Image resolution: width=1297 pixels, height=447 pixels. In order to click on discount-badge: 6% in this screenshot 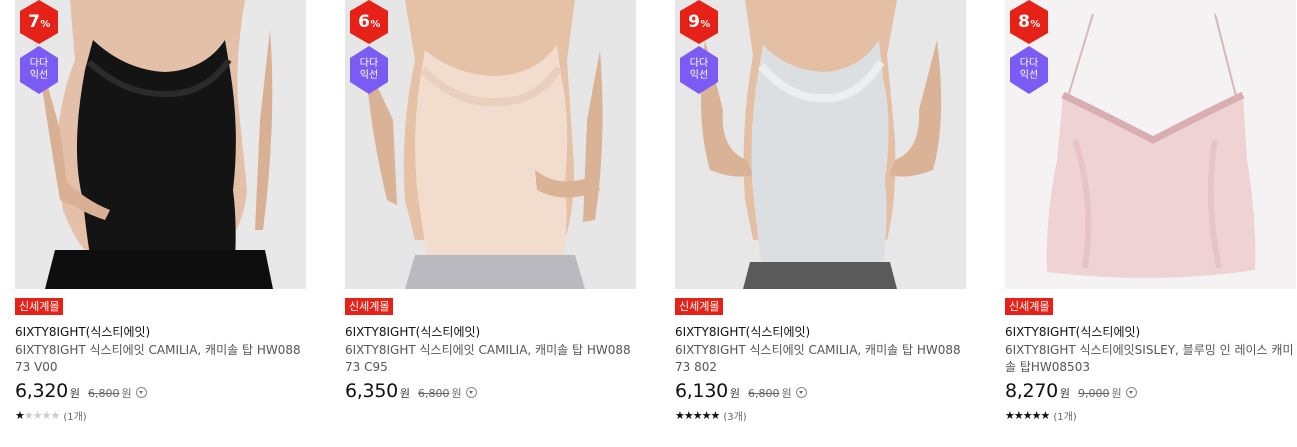, I will do `click(369, 22)`.